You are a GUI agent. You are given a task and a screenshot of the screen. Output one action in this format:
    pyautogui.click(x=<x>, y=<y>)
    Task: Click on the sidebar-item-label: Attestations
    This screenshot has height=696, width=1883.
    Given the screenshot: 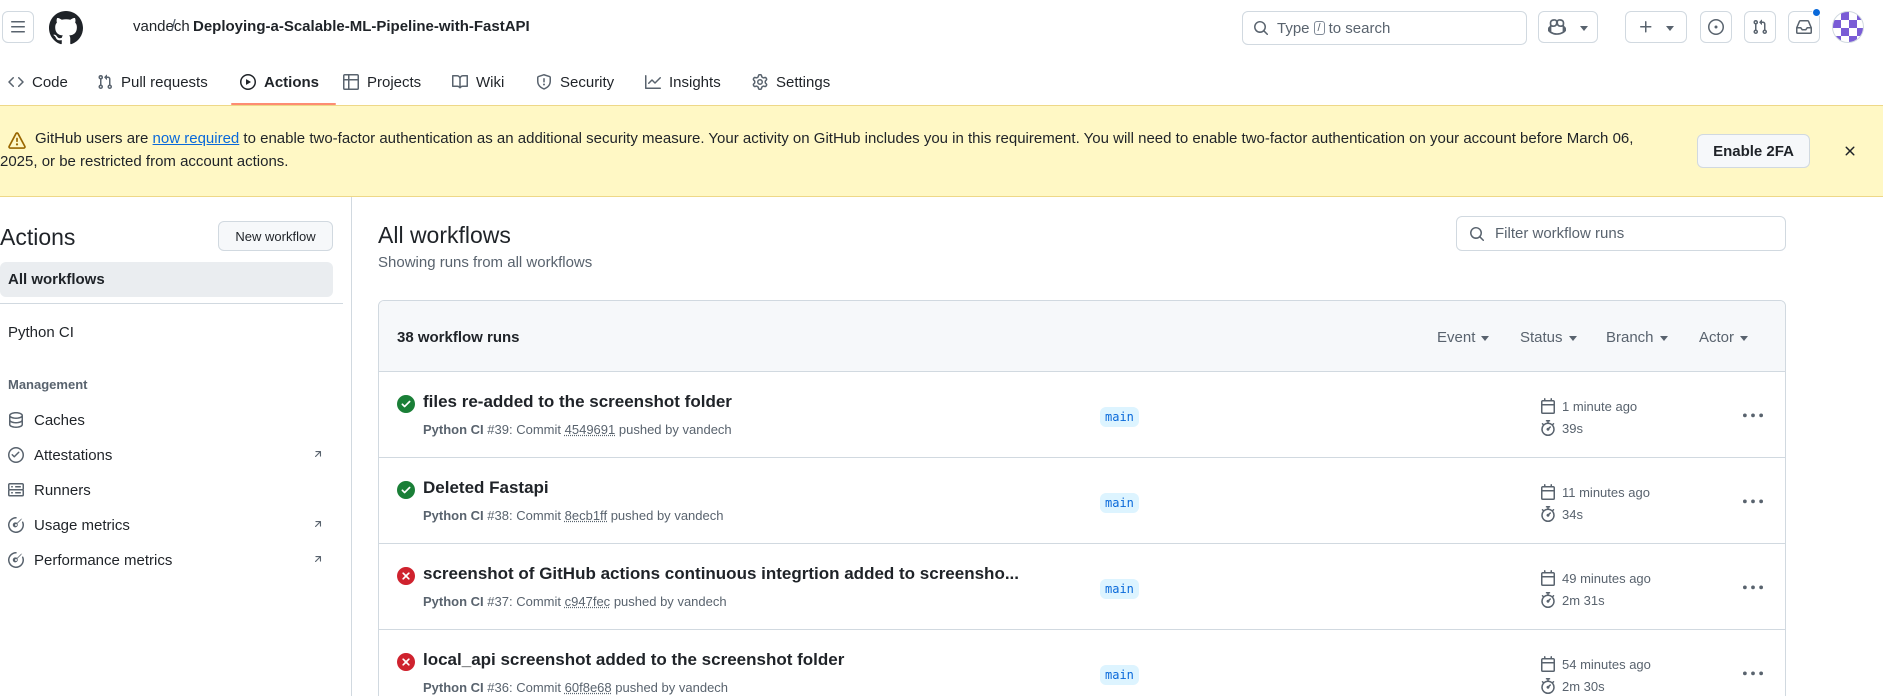 What is the action you would take?
    pyautogui.click(x=73, y=455)
    